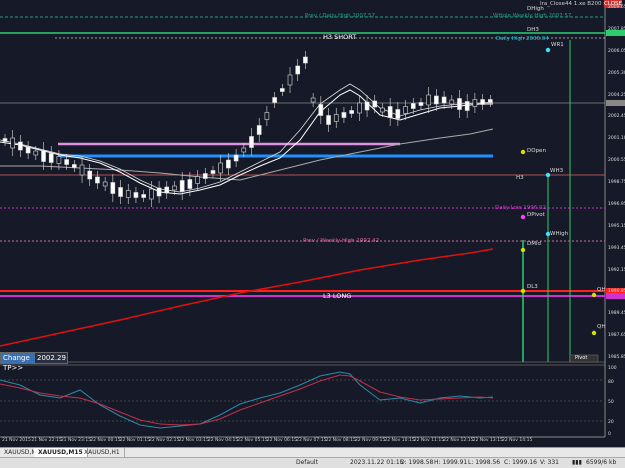 Image resolution: width=625 pixels, height=468 pixels. Describe the element at coordinates (601, 290) in the screenshot. I see `qh-label: QH` at that location.